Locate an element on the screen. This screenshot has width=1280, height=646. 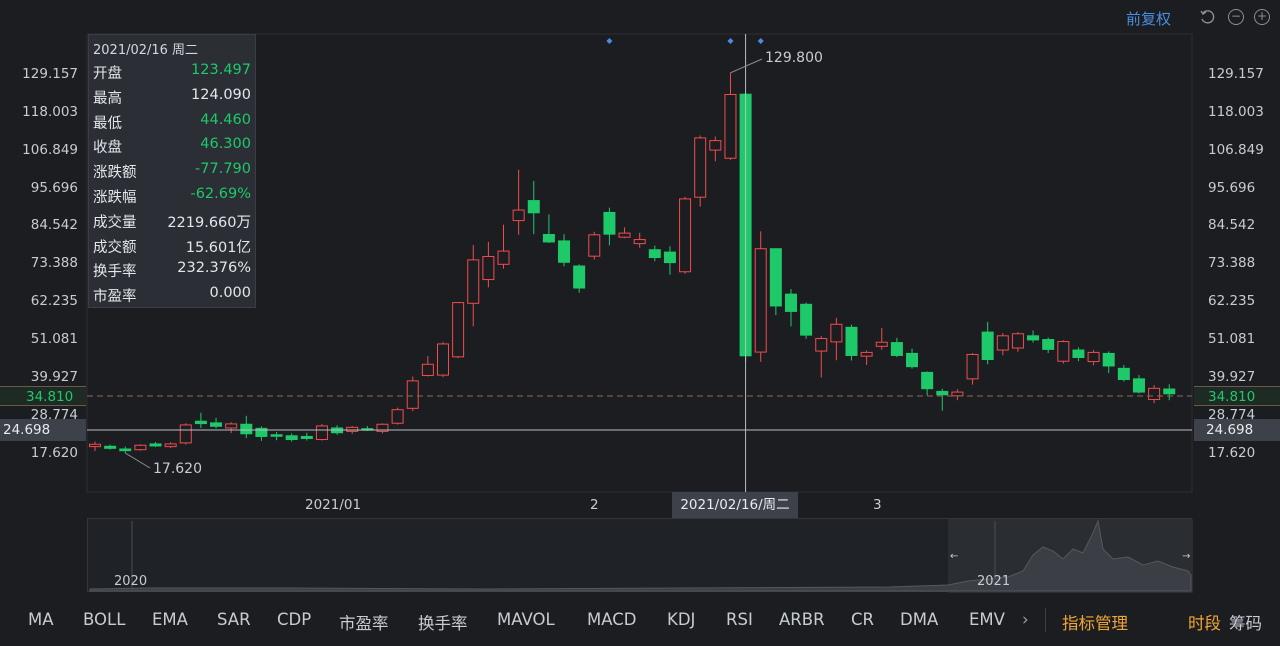
tooltip-row-value: 46.300 is located at coordinates (225, 144).